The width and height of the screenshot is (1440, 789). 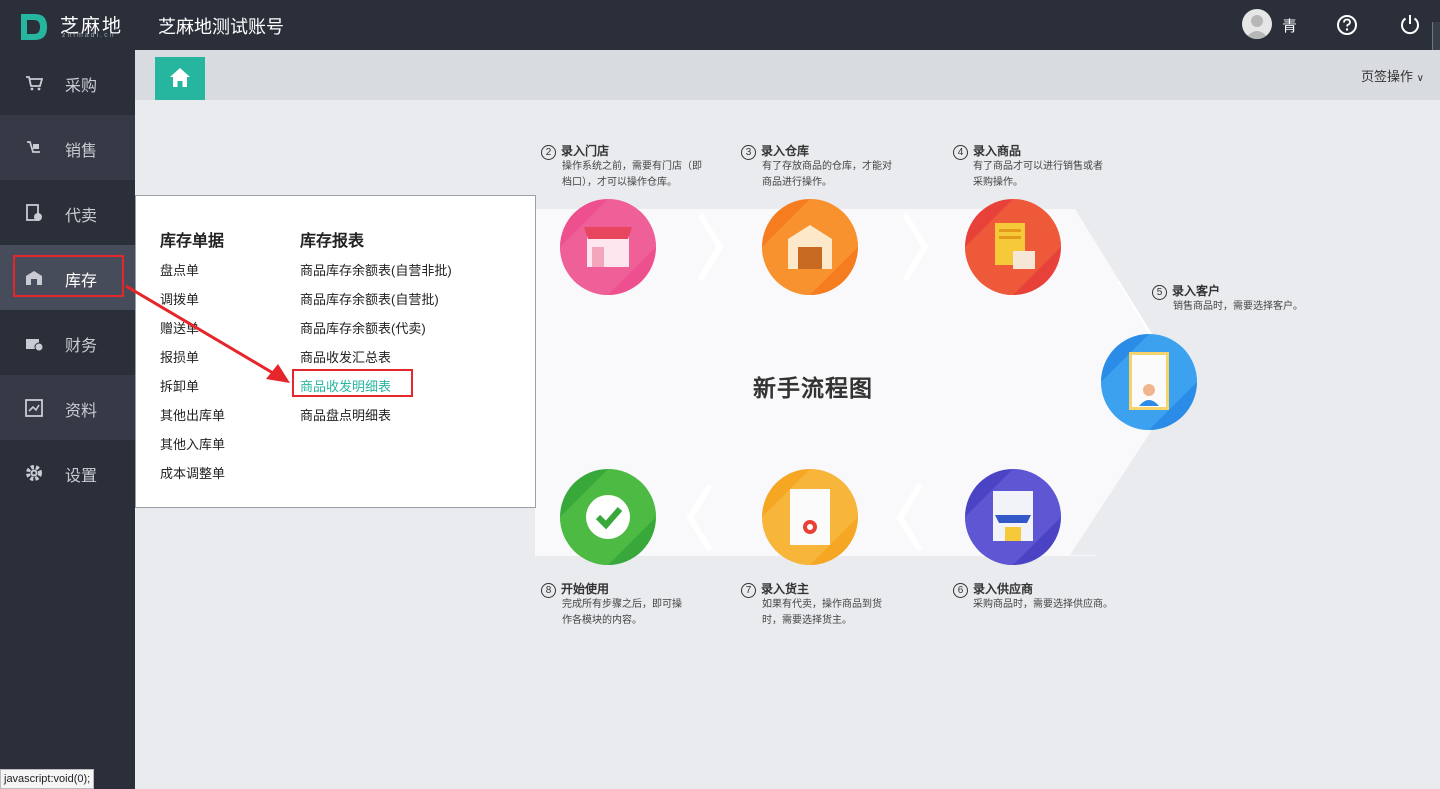 What do you see at coordinates (1013, 247) in the screenshot?
I see `product-icon` at bounding box center [1013, 247].